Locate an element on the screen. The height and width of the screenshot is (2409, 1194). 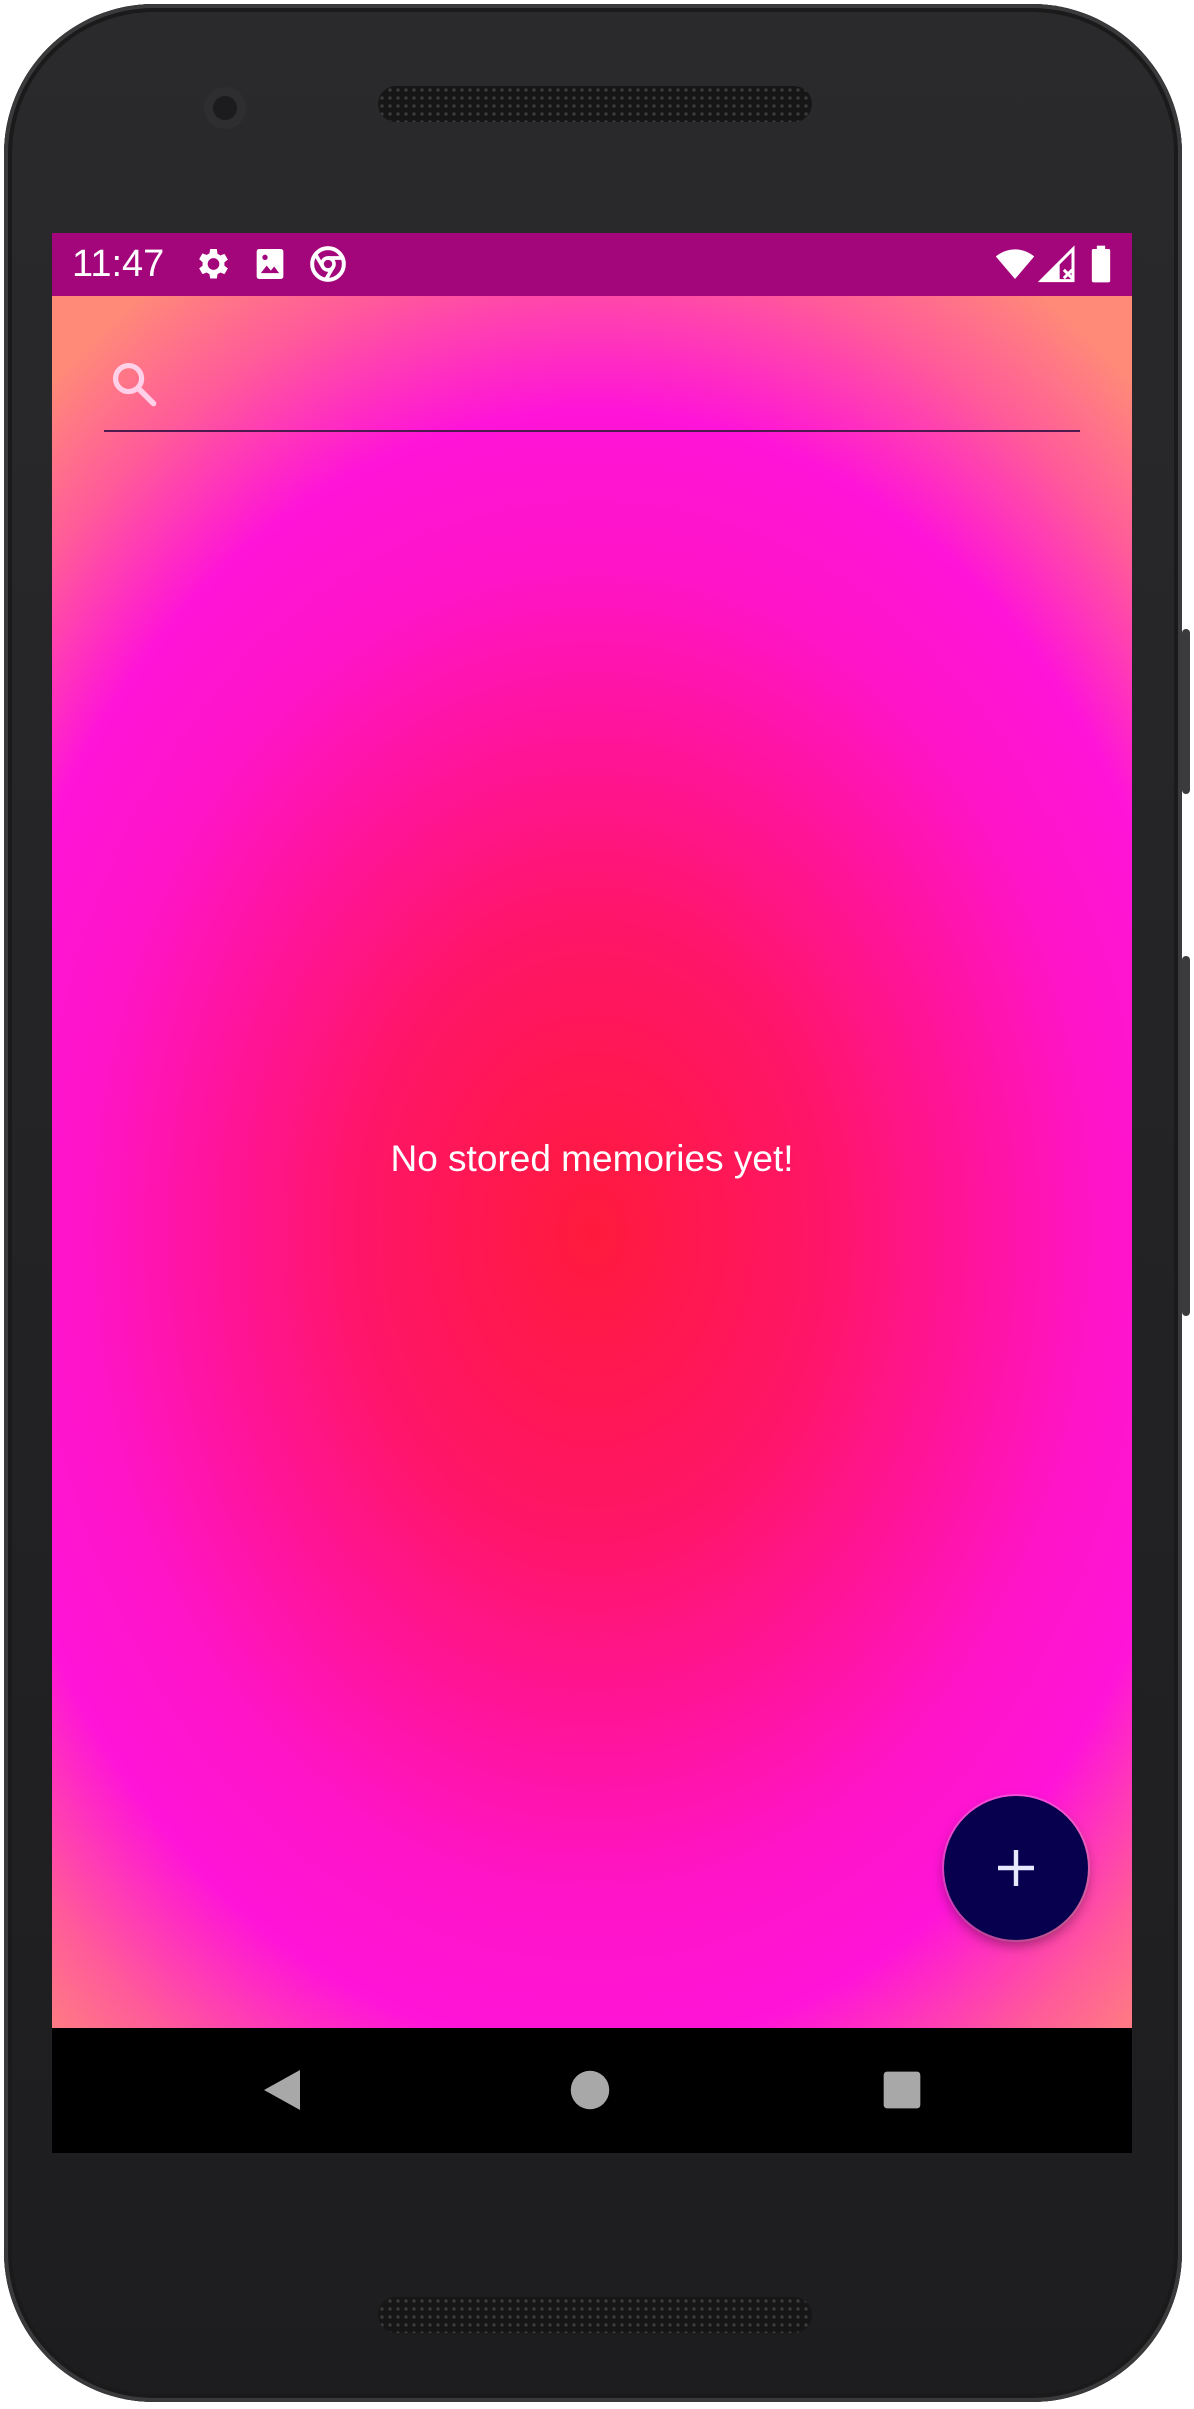
image-icon is located at coordinates (270, 264).